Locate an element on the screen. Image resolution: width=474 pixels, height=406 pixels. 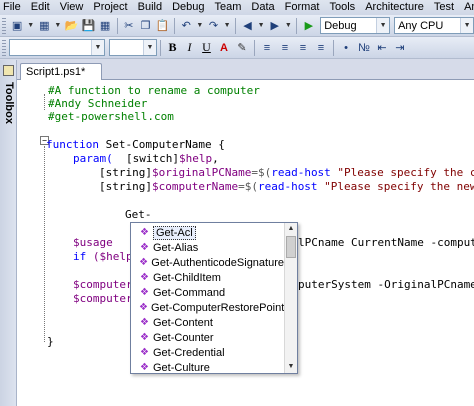
outline-guide is located at coordinates (44, 244).